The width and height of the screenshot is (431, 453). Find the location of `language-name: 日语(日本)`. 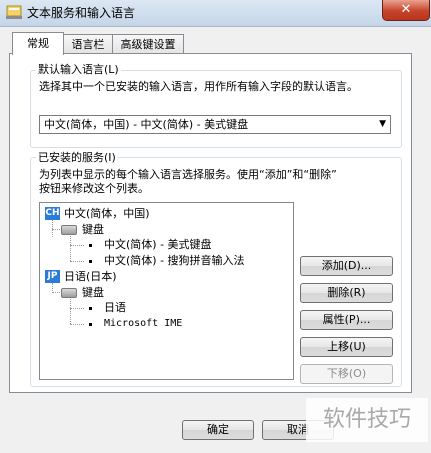

language-name: 日语(日本) is located at coordinates (90, 276).